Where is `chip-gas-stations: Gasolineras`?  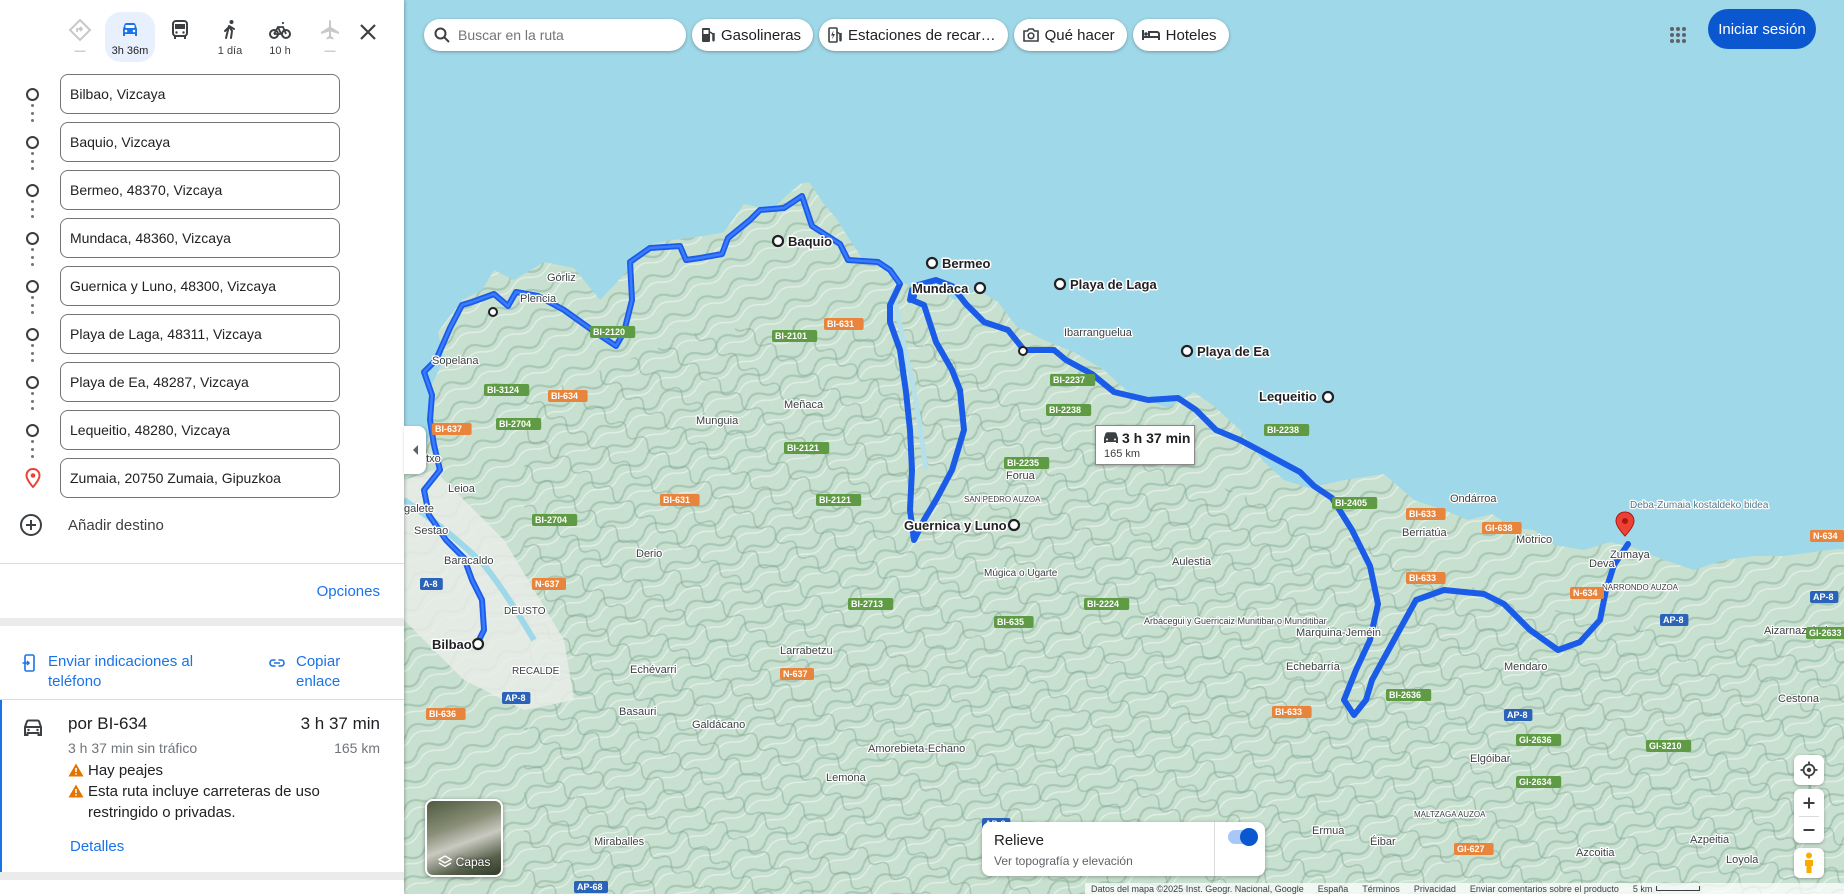 chip-gas-stations: Gasolineras is located at coordinates (753, 35).